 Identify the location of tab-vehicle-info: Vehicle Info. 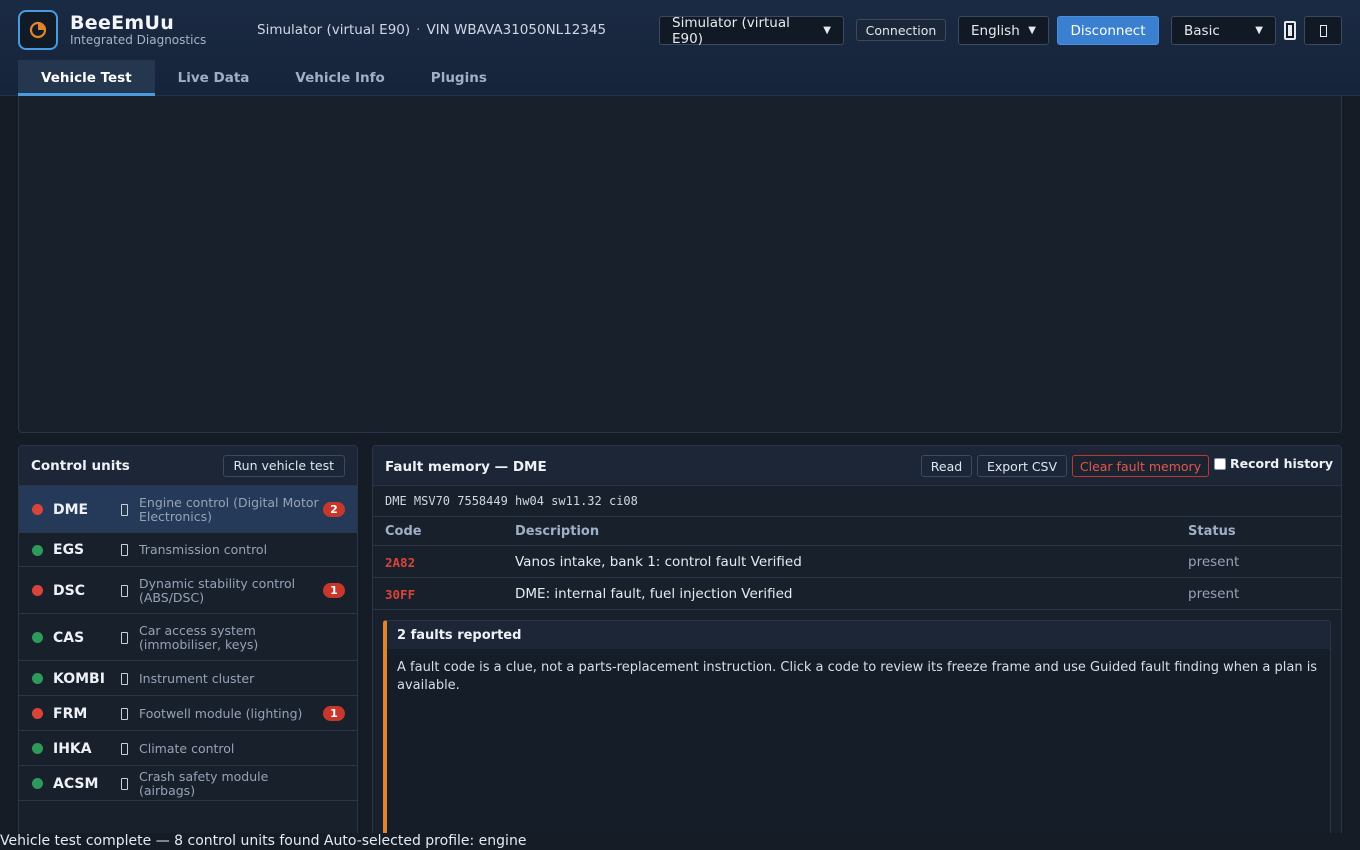
(339, 78).